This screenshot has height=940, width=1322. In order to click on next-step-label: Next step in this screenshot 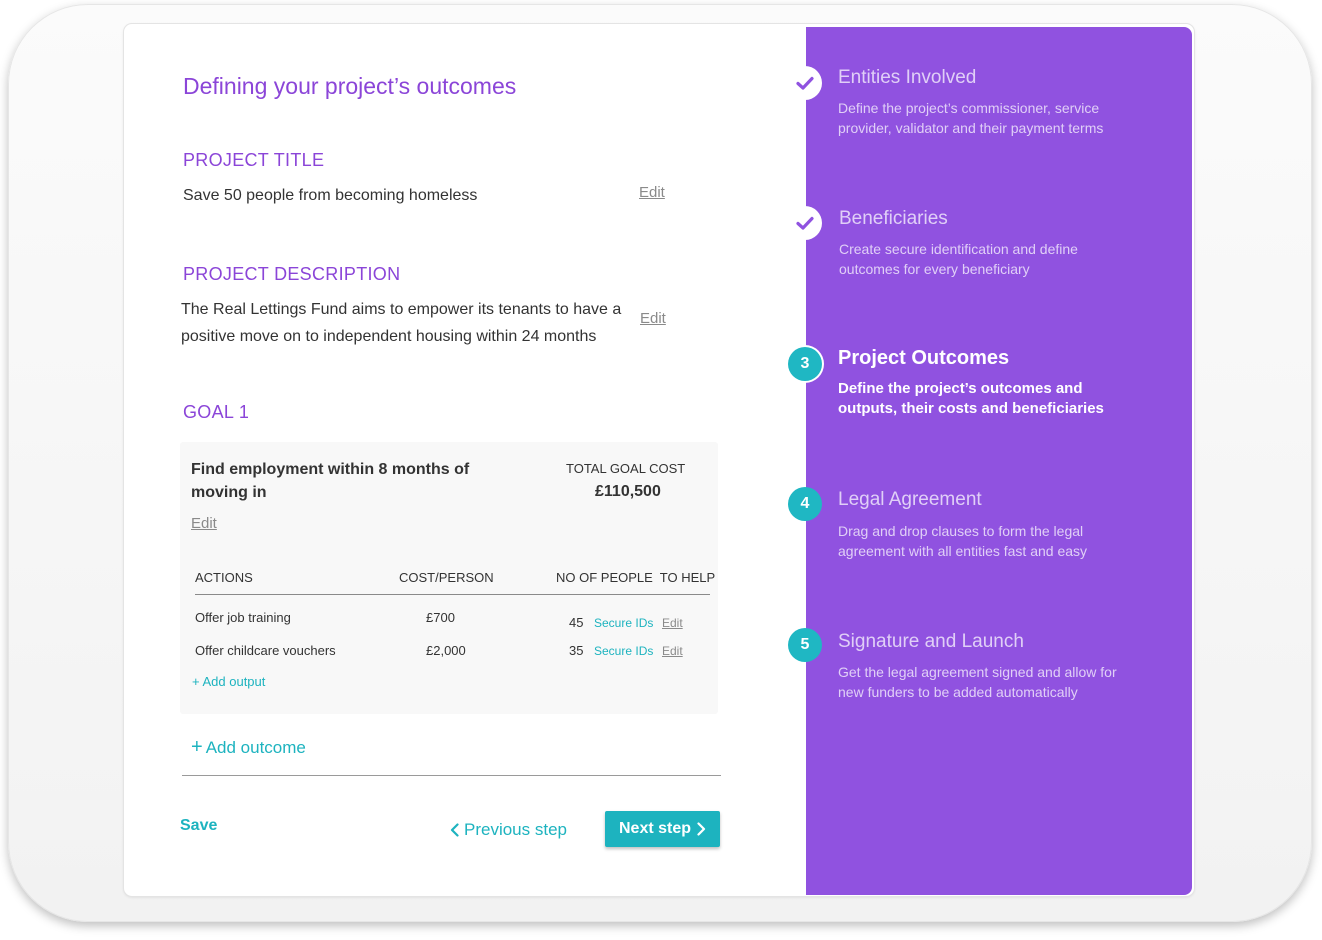, I will do `click(655, 828)`.